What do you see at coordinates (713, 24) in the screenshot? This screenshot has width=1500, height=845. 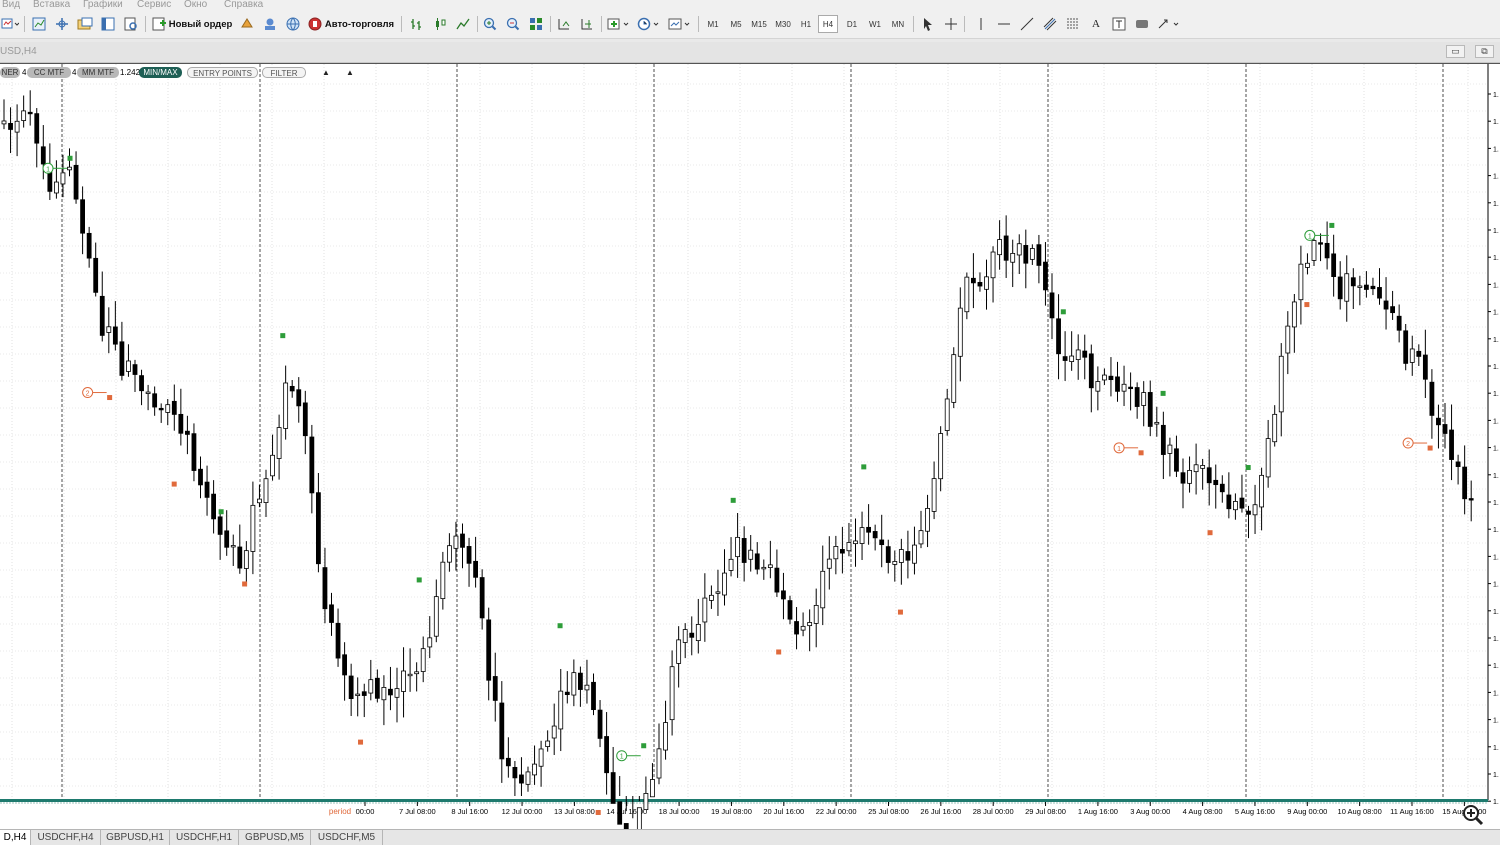 I see `timeframe-m1: M1` at bounding box center [713, 24].